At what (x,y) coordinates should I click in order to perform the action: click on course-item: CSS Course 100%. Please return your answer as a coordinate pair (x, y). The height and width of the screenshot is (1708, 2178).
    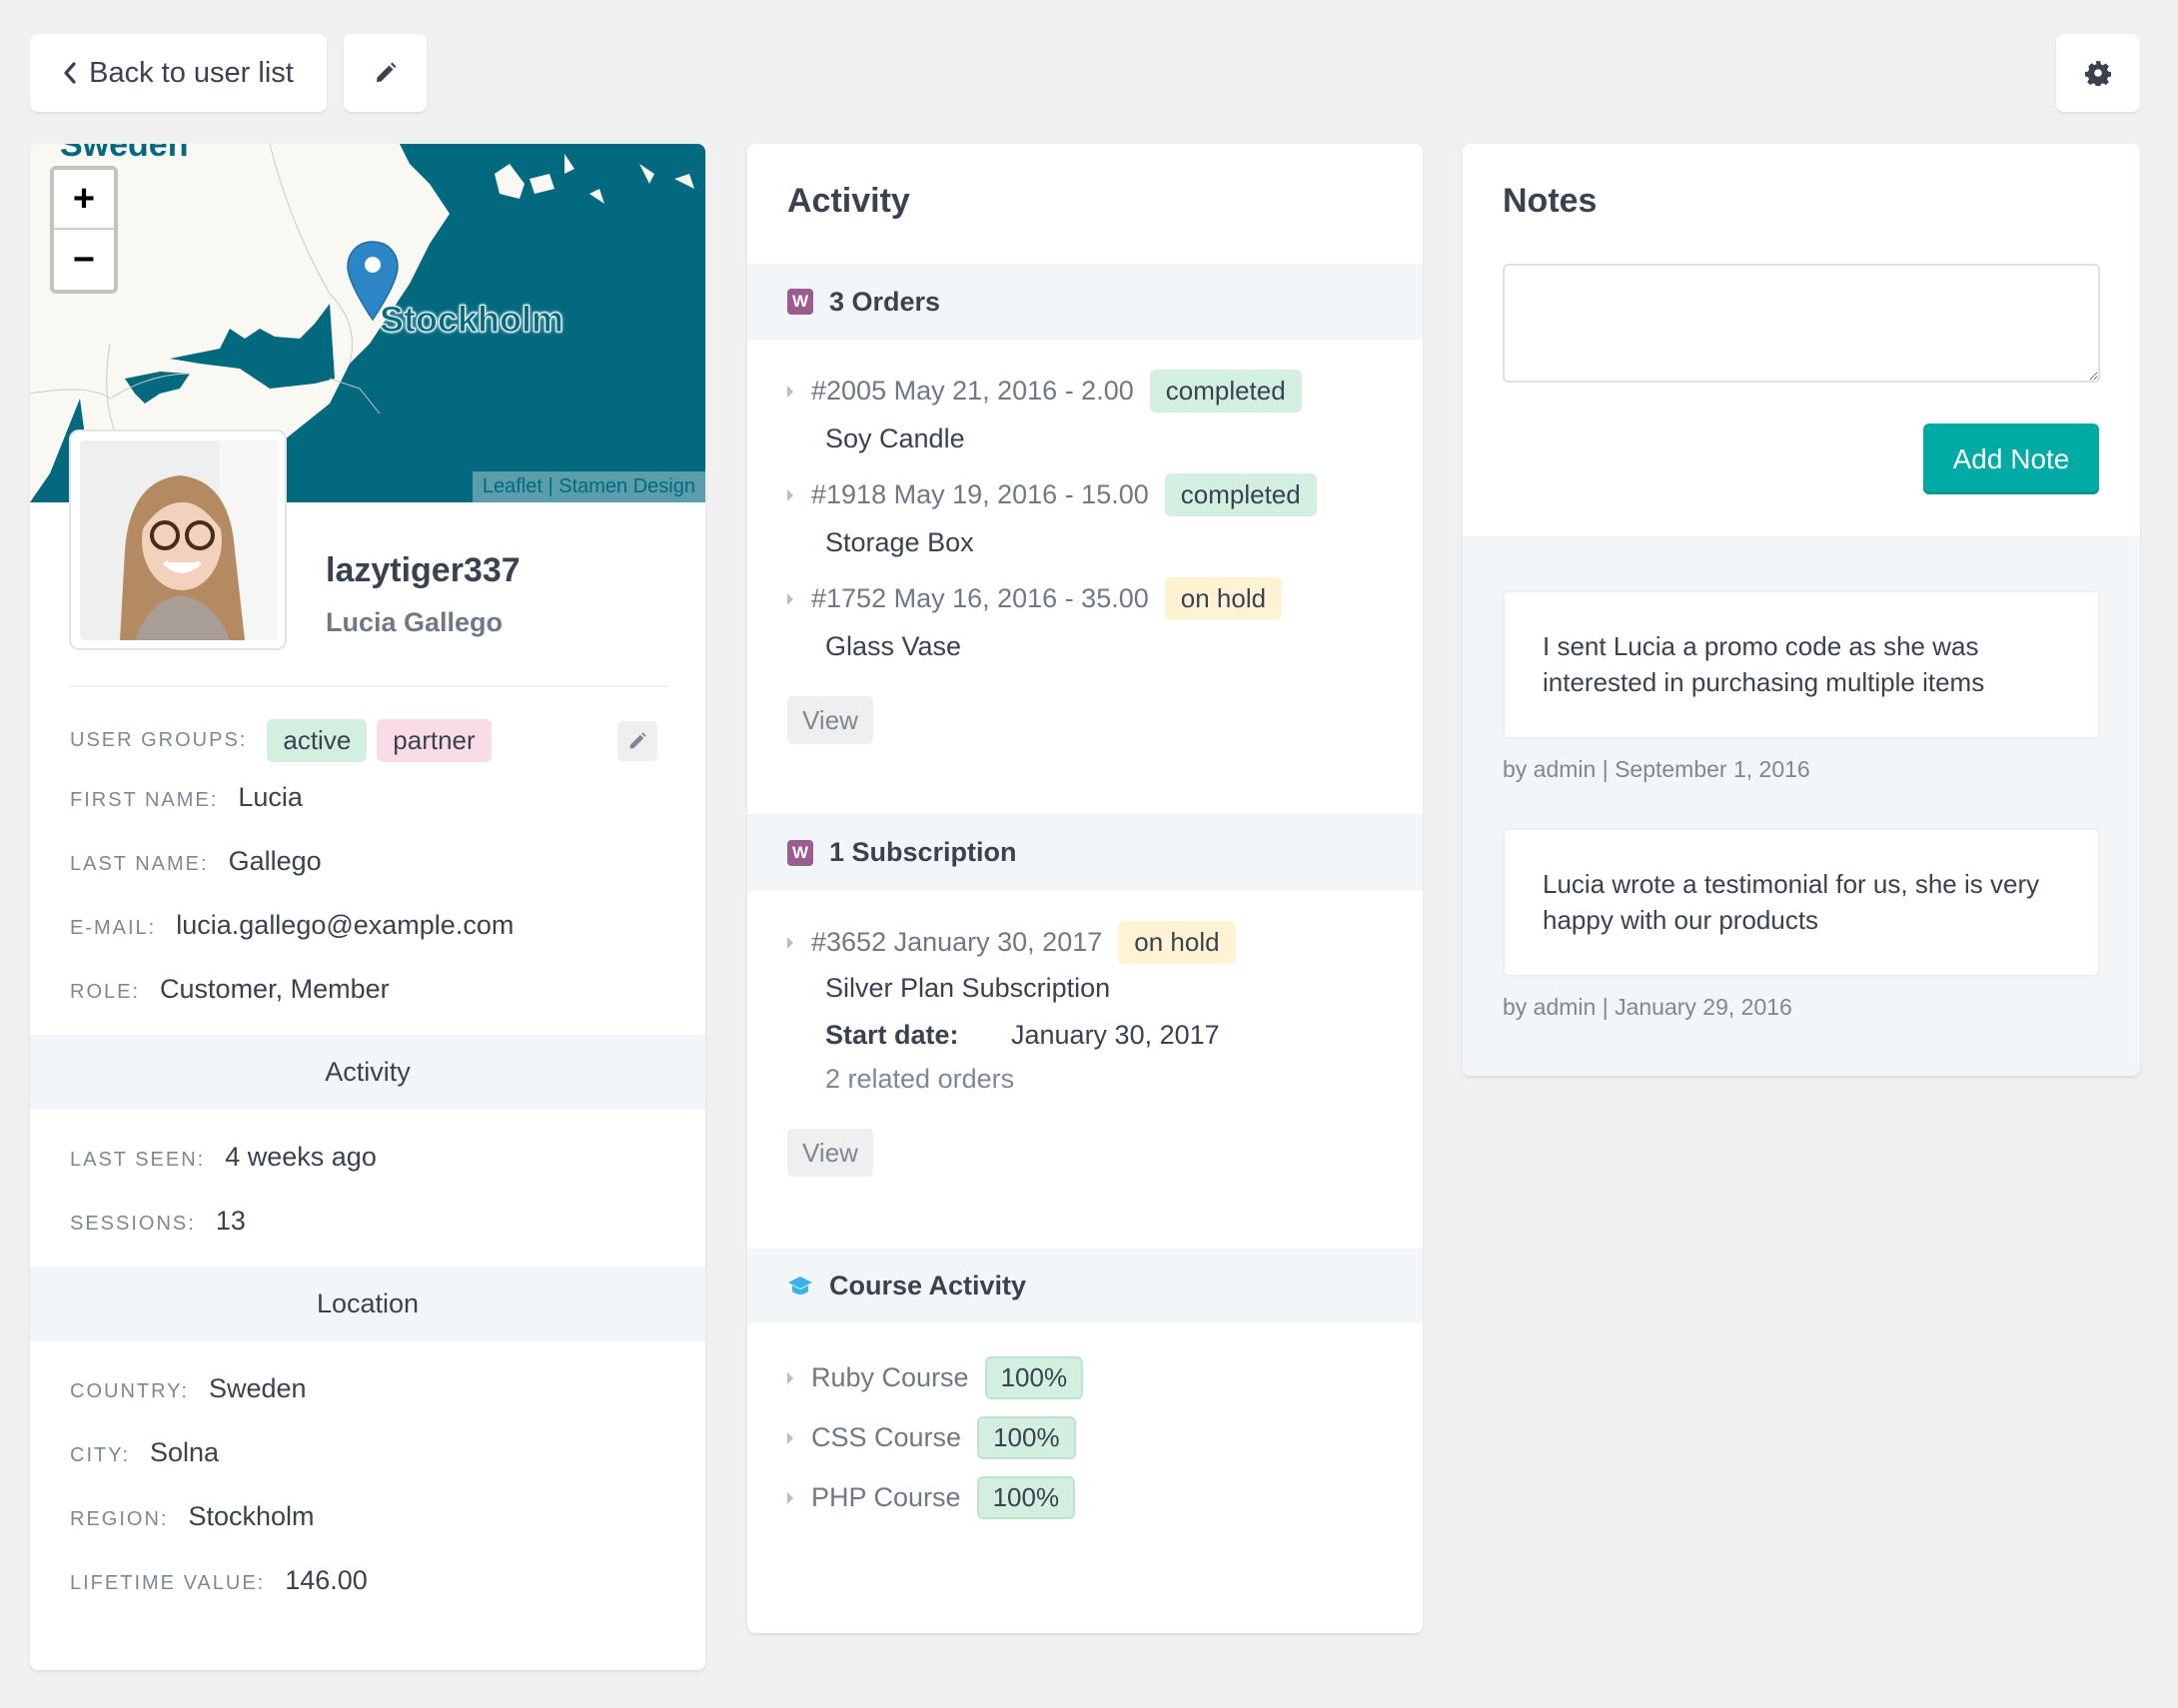
    Looking at the image, I should click on (932, 1437).